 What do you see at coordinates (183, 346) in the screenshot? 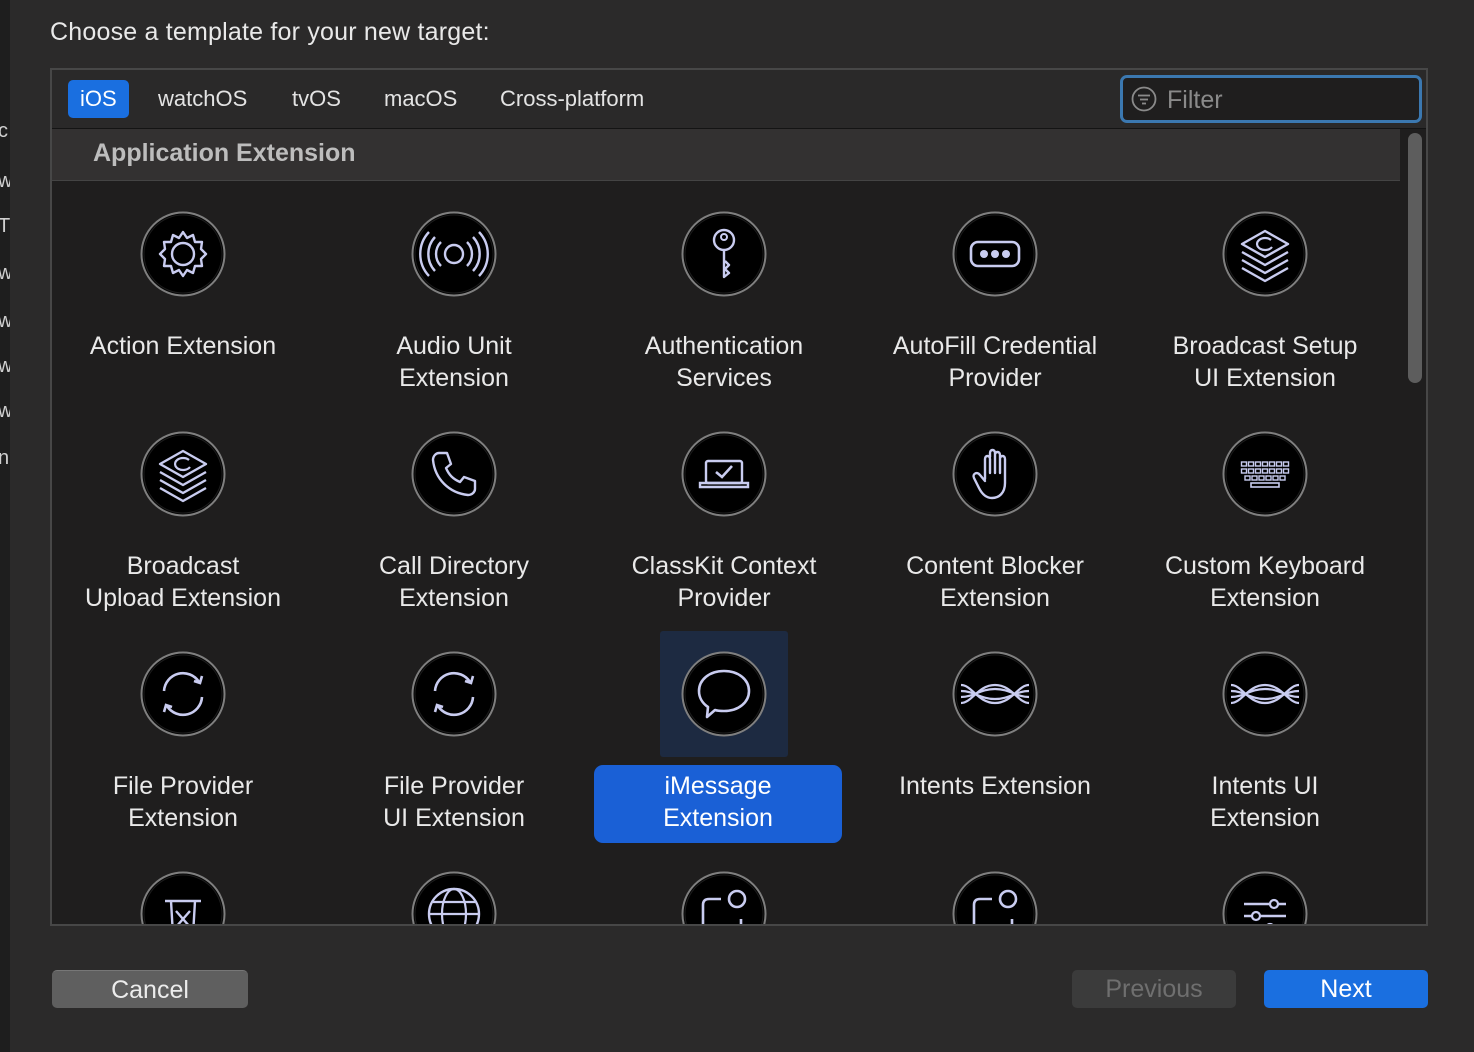
I see `template-label: Action Extension` at bounding box center [183, 346].